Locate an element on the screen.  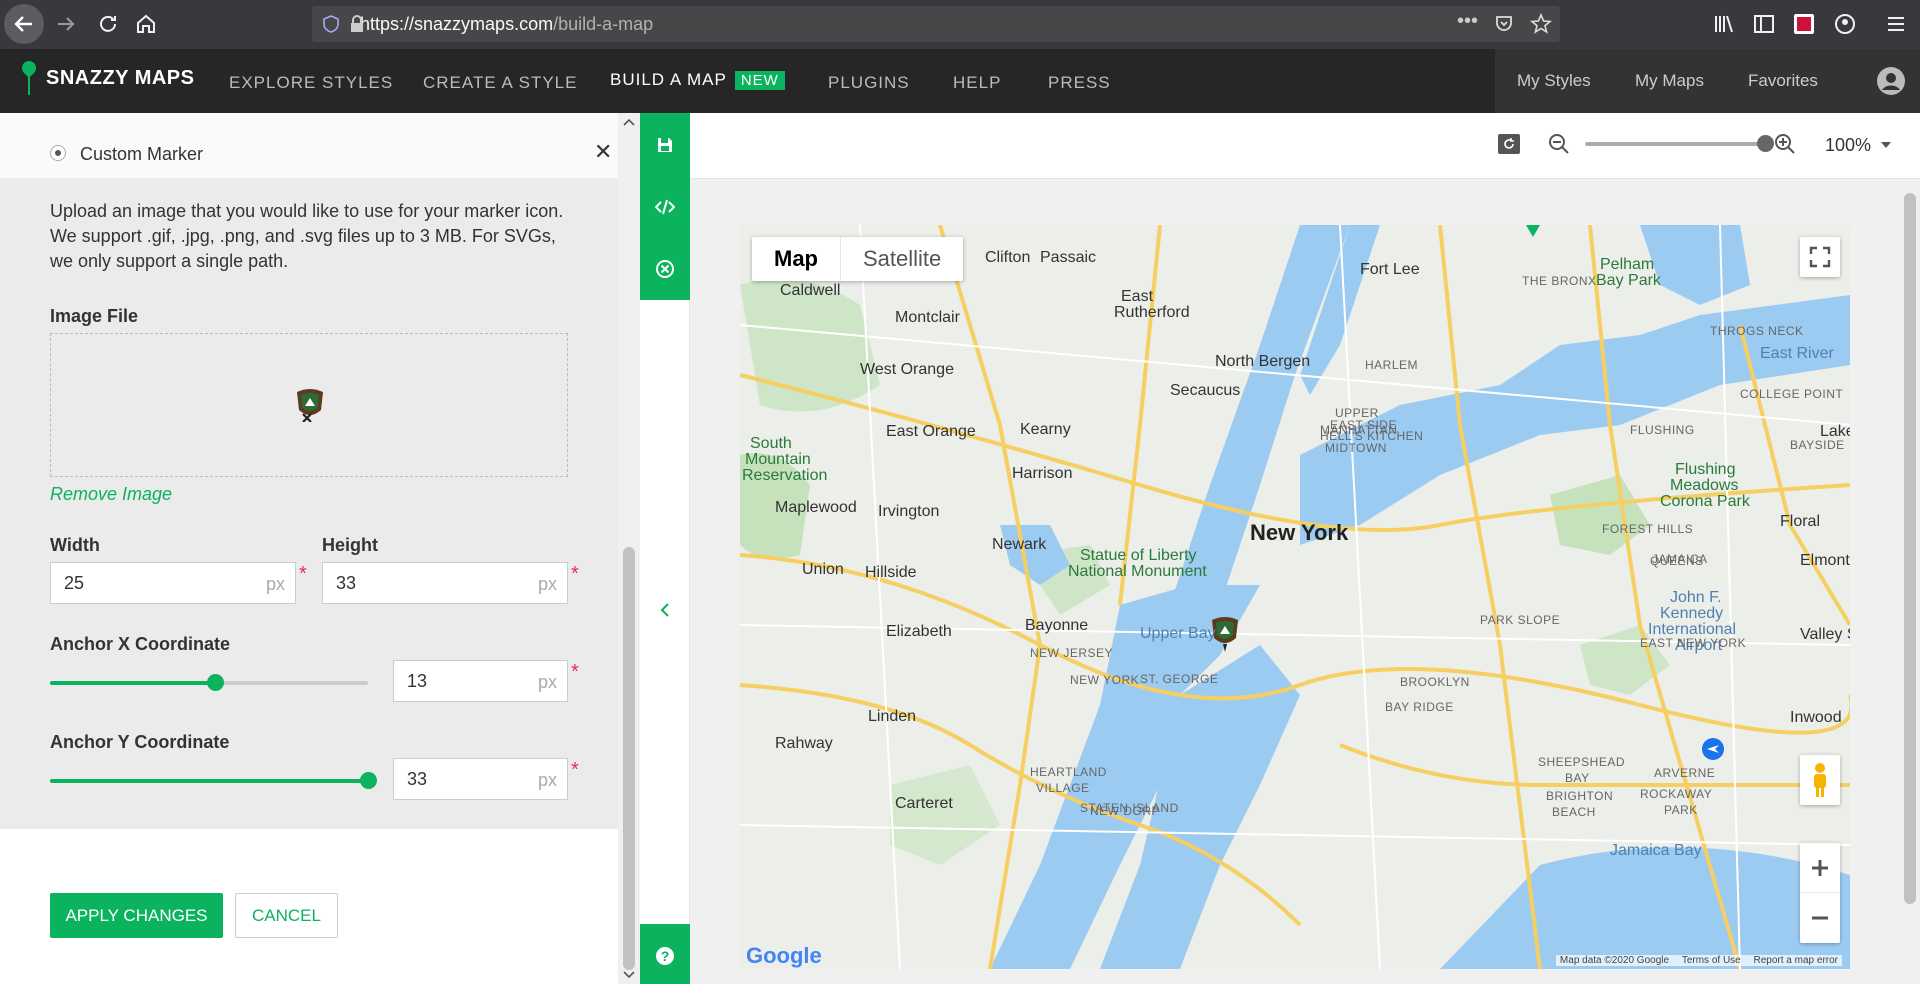
browser-toolbar: https://snazzymaps.com/build-a-map ••• is located at coordinates (960, 24).